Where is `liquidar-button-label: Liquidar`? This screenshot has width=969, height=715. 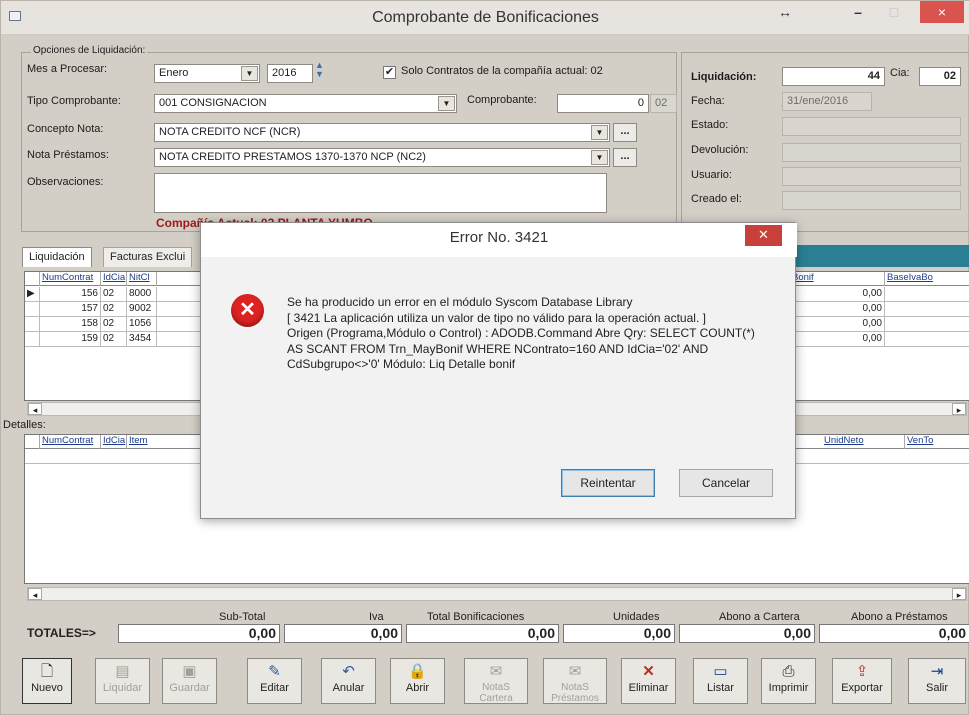
liquidar-button-label: Liquidar is located at coordinates (122, 688).